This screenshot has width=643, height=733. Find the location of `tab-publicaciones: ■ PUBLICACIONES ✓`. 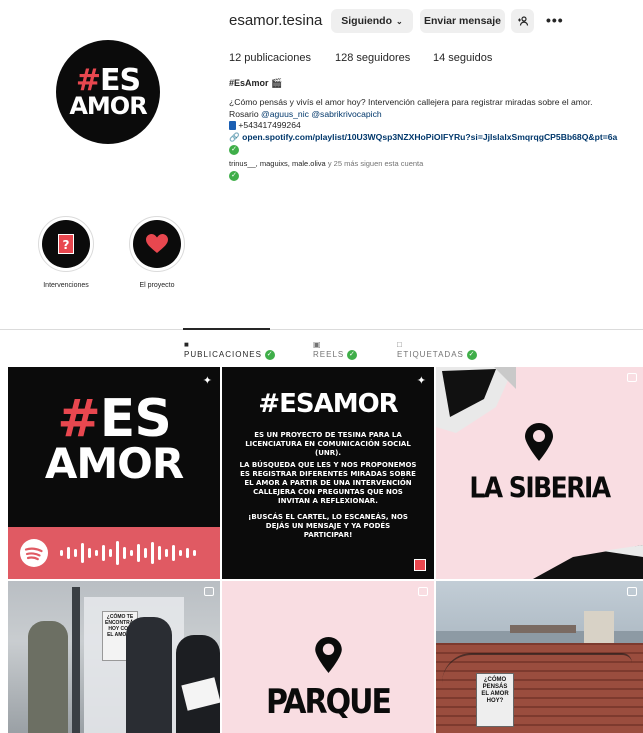

tab-publicaciones: ■ PUBLICACIONES ✓ is located at coordinates (230, 350).